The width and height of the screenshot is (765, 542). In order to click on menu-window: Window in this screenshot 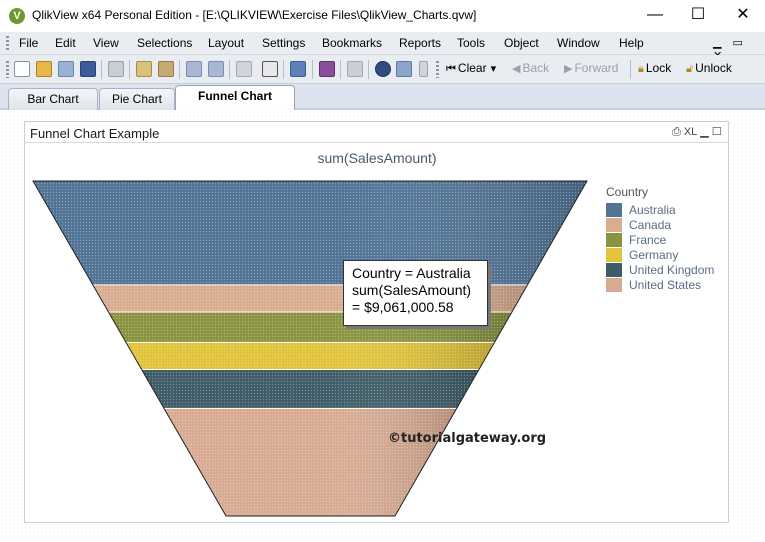, I will do `click(578, 43)`.